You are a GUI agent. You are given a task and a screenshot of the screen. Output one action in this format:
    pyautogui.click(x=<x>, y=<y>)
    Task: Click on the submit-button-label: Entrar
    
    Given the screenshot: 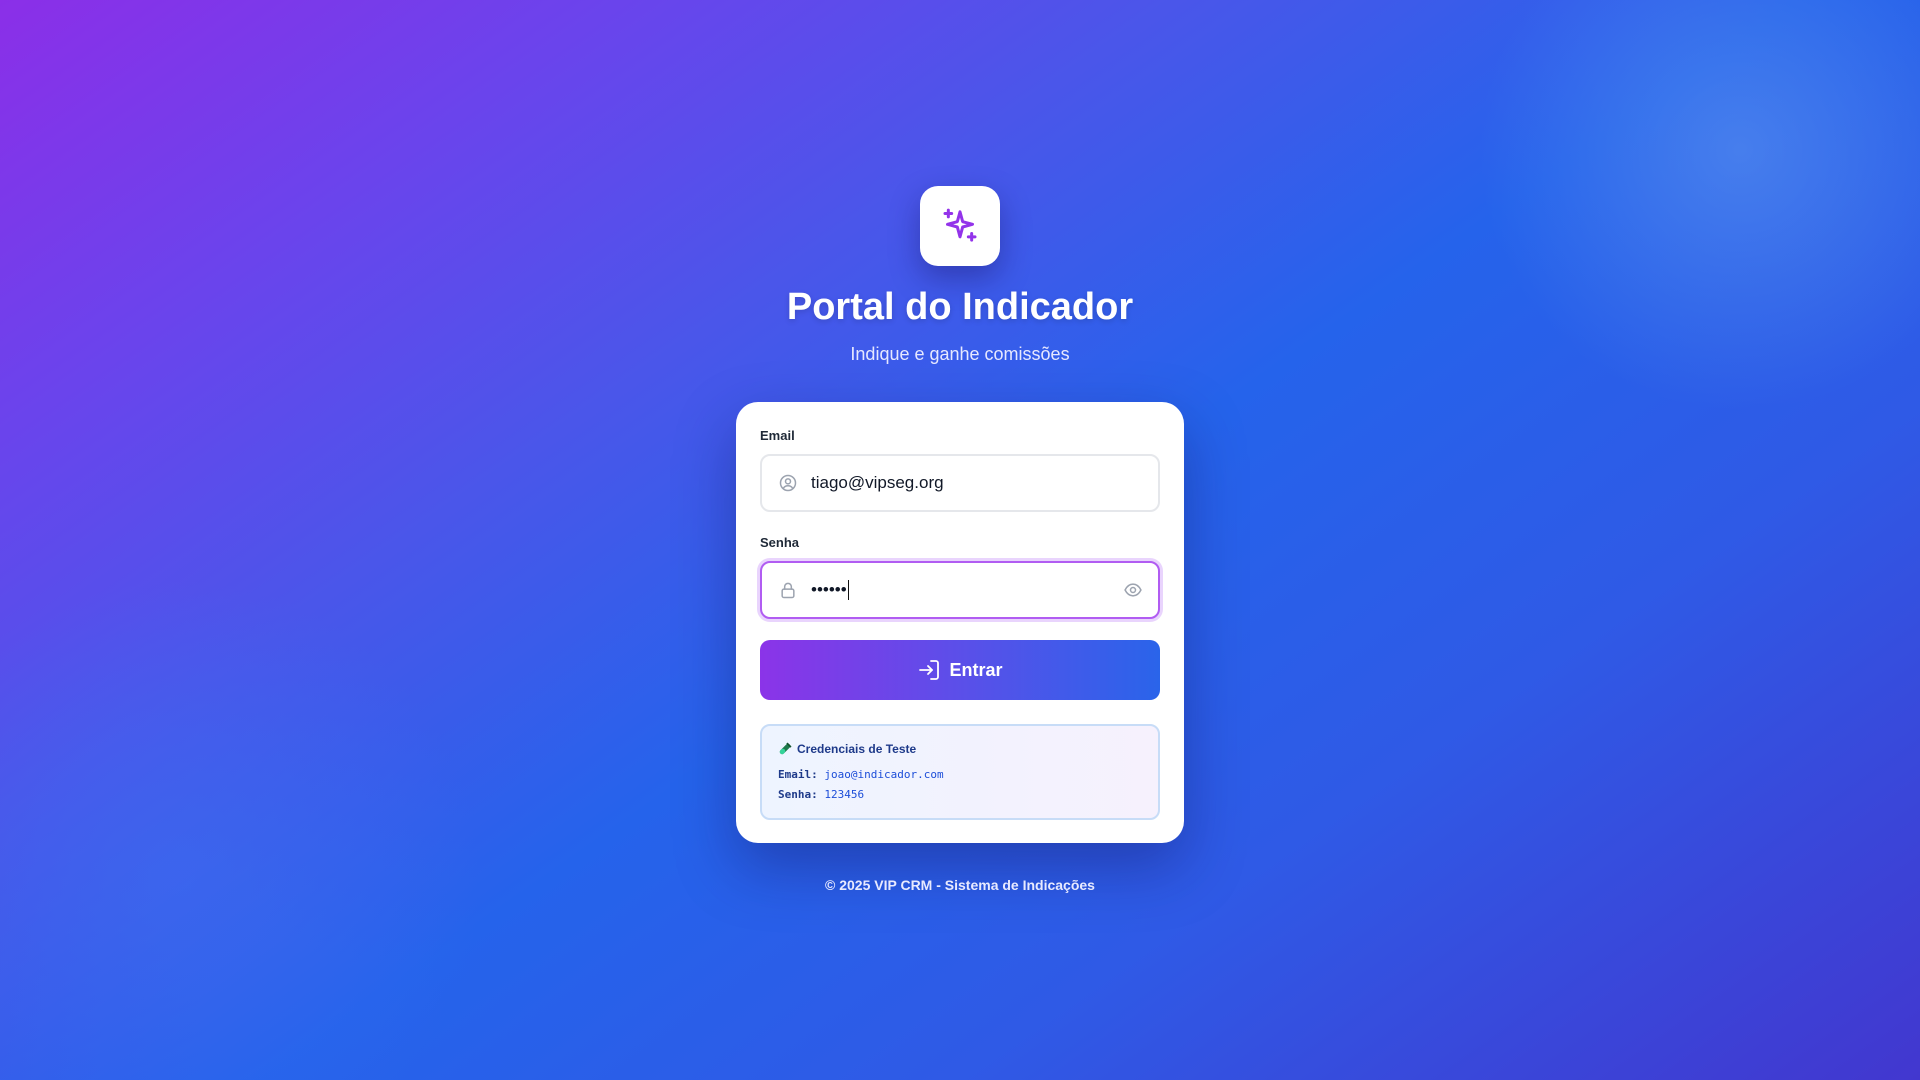 What is the action you would take?
    pyautogui.click(x=976, y=669)
    